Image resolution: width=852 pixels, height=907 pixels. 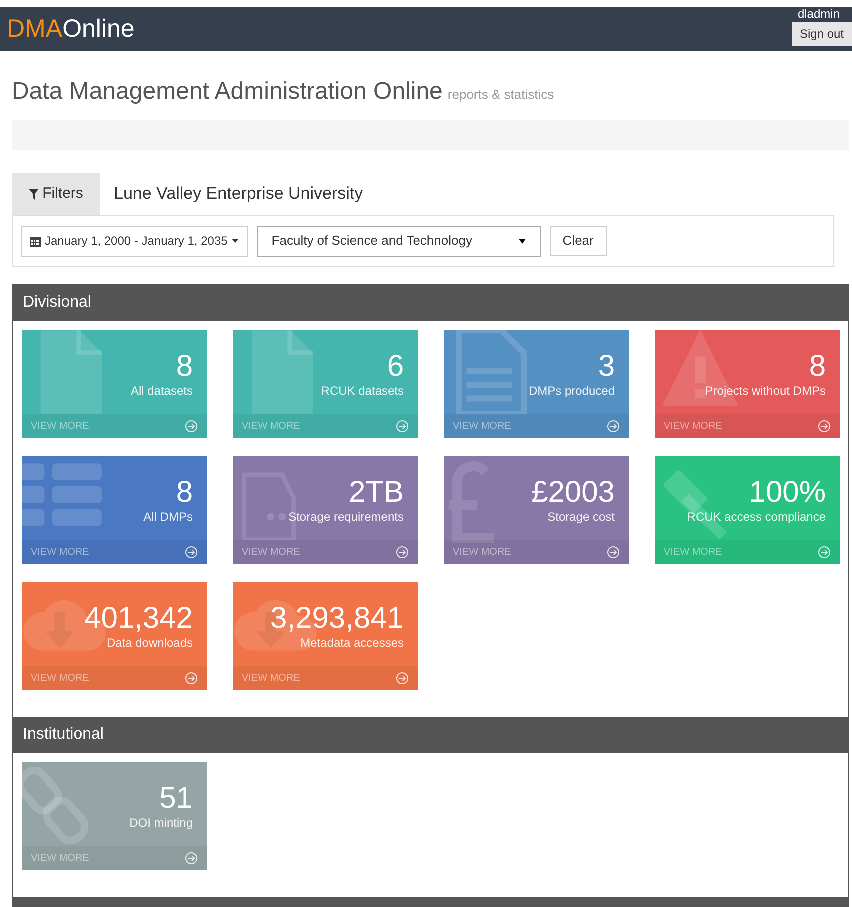 What do you see at coordinates (756, 517) in the screenshot?
I see `stat-label: RCUK access compliance` at bounding box center [756, 517].